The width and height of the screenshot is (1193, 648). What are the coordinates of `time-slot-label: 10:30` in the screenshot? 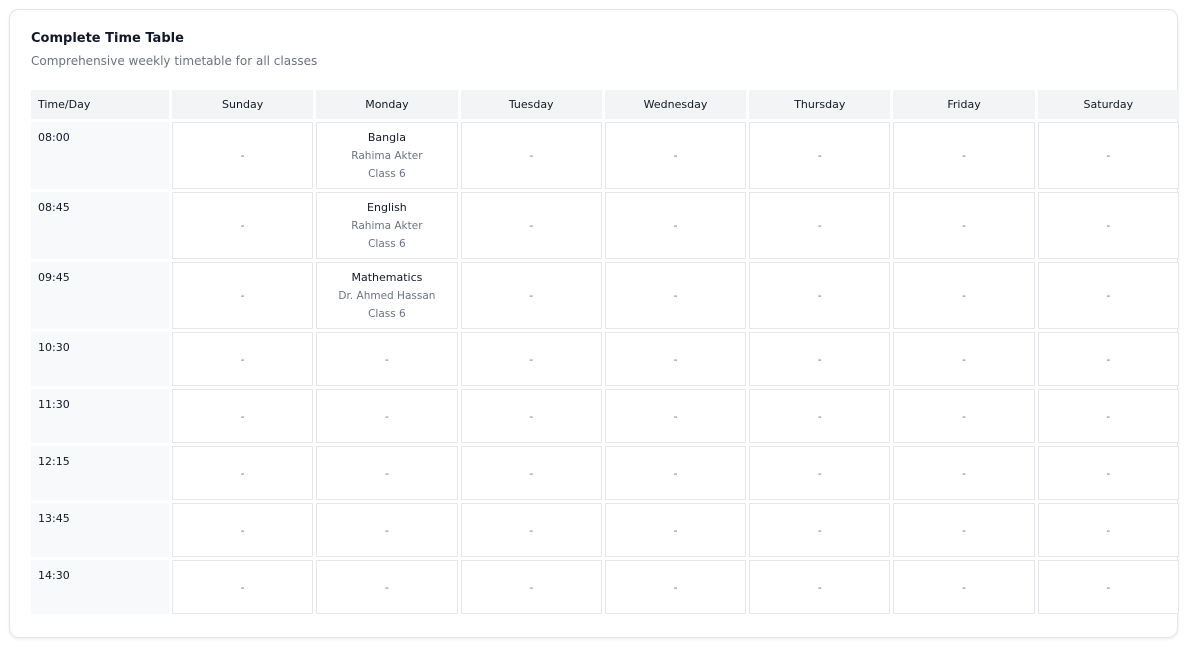 It's located at (100, 359).